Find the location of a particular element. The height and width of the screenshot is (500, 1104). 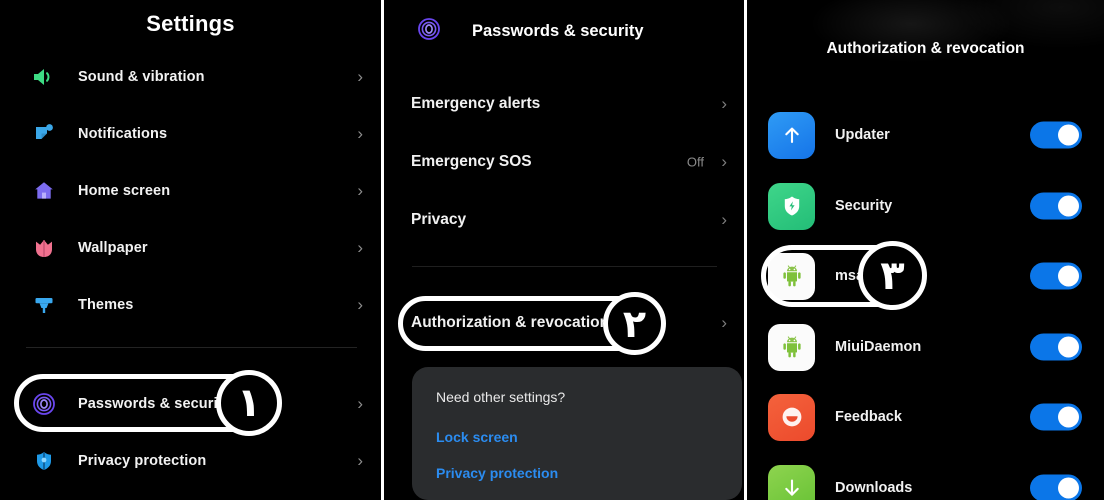

app-row-feedback: Feedback is located at coordinates (925, 417).